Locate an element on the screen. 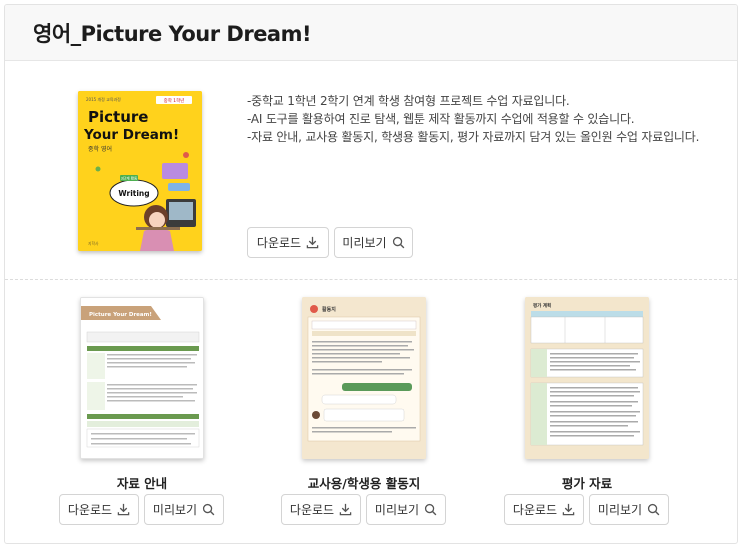 The width and height of the screenshot is (743, 553). guide-doc-title: Picture Your Dream! is located at coordinates (120, 315).